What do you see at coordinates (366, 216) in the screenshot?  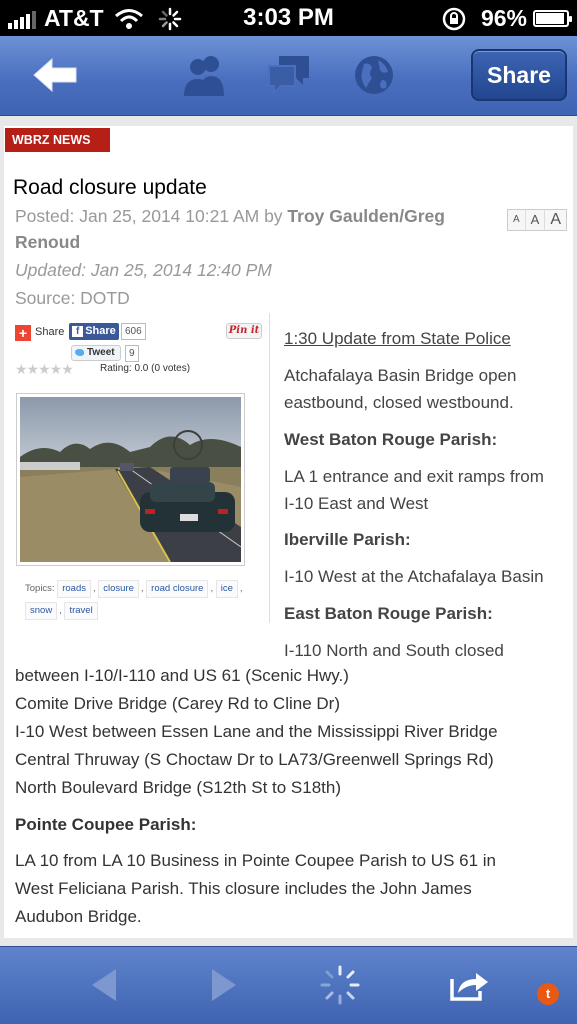 I see `author-link: Troy Gaulden/Greg` at bounding box center [366, 216].